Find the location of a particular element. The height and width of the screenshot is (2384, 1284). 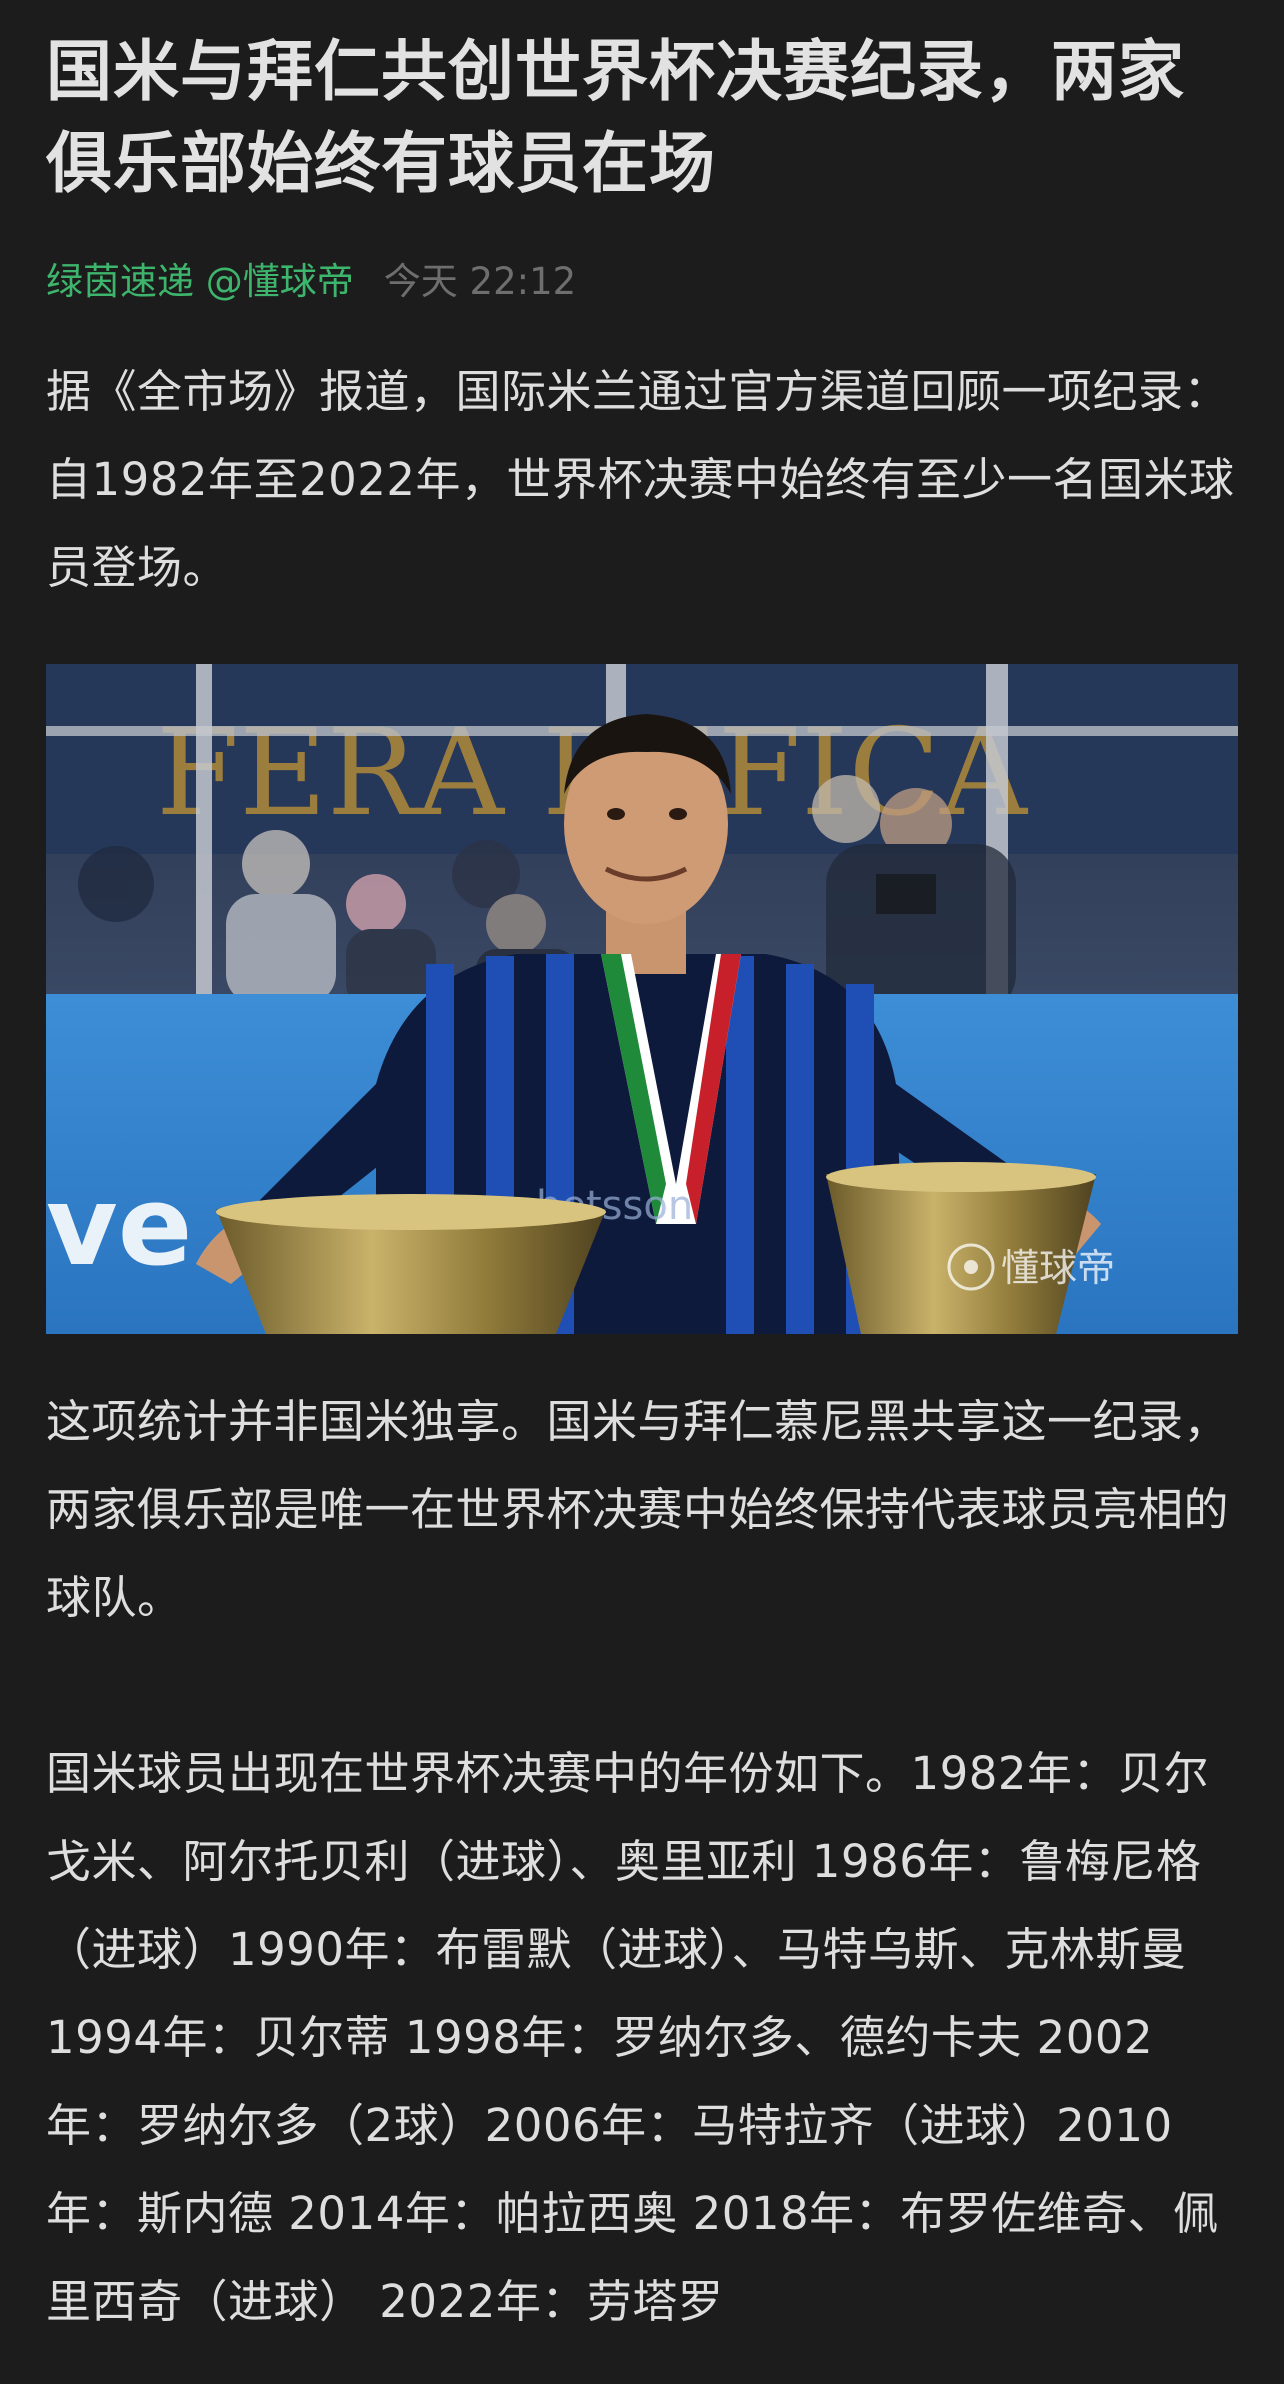

publish-time: 今天 22:12 is located at coordinates (480, 281).